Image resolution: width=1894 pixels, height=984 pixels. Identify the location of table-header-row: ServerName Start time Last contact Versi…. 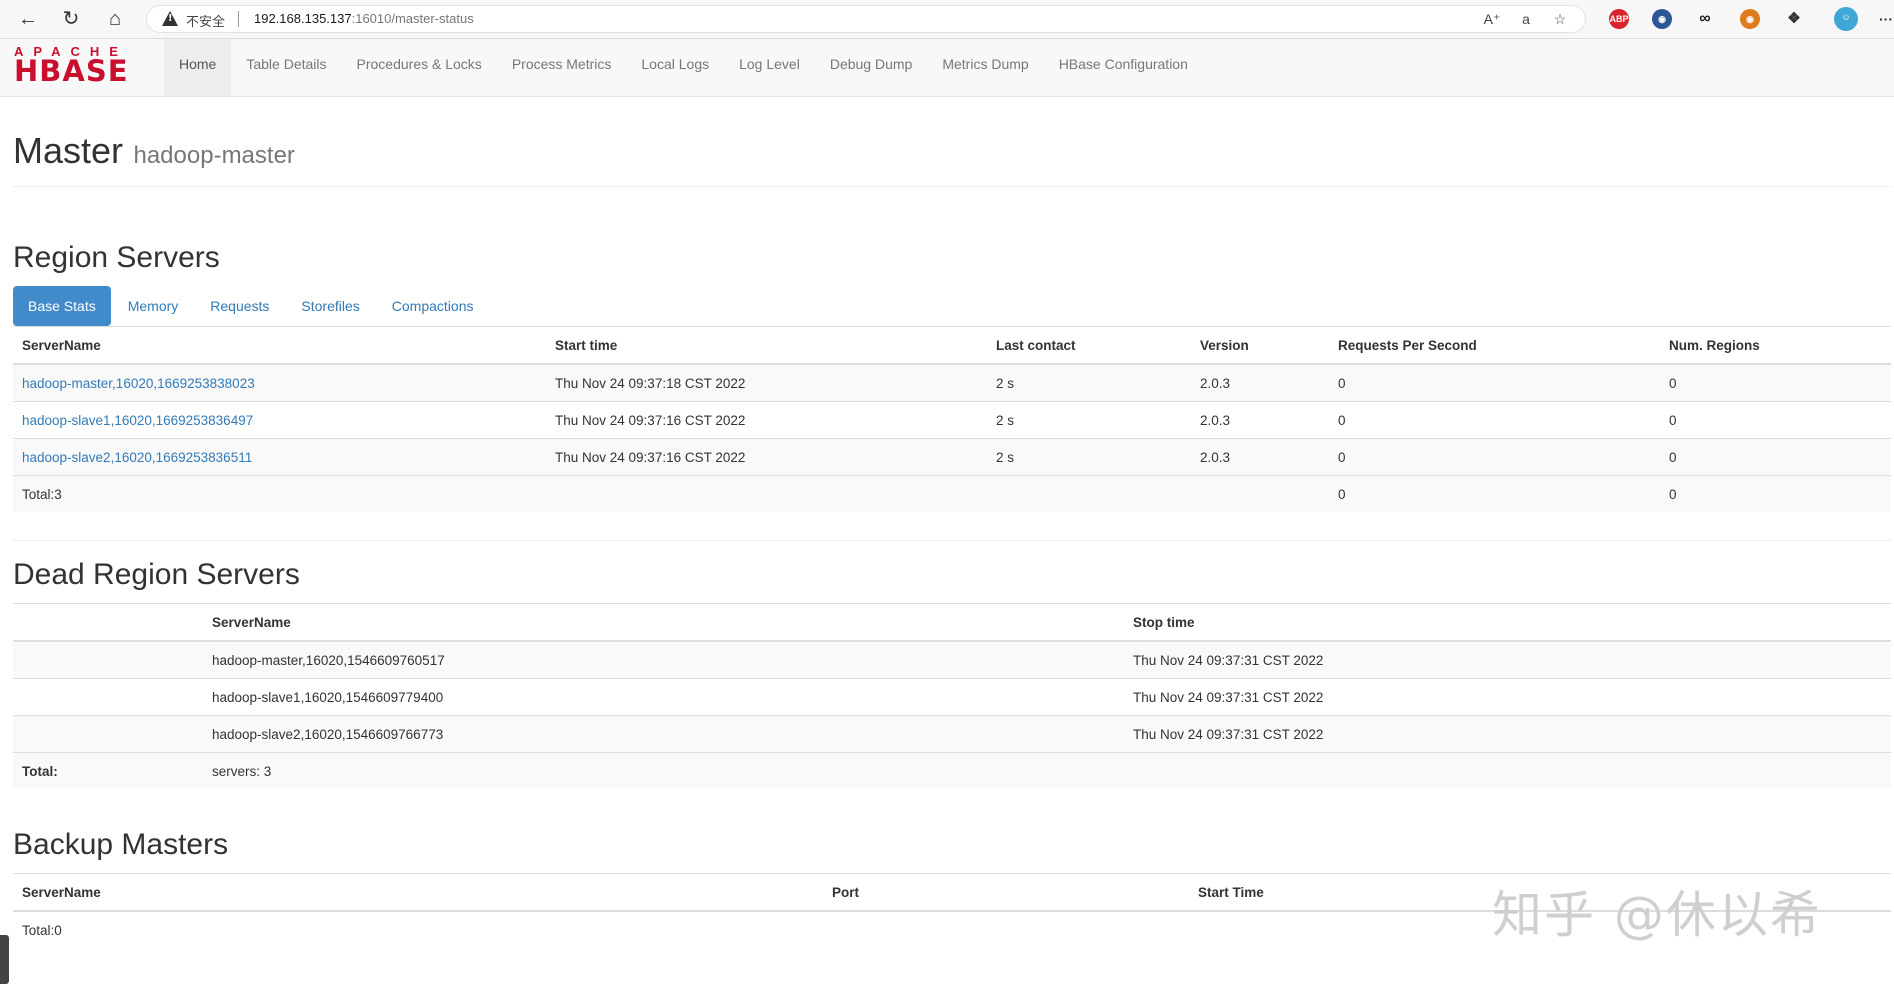
(952, 345).